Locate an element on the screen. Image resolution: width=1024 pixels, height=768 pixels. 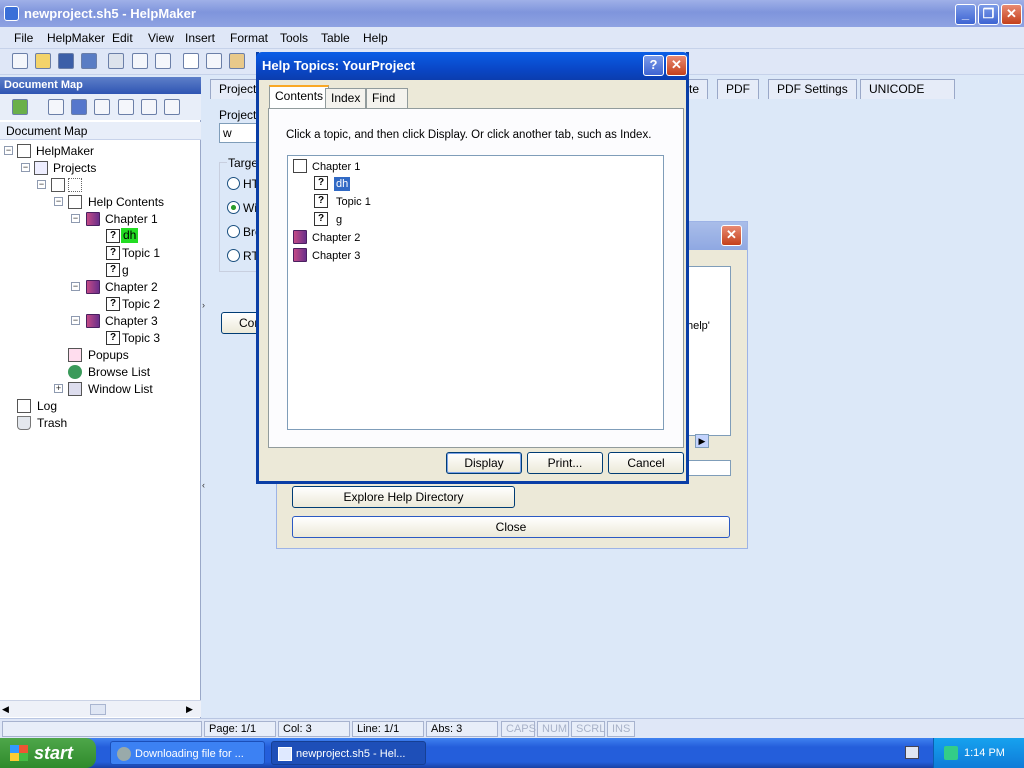
tab-contents: Contents is located at coordinates (299, 97).